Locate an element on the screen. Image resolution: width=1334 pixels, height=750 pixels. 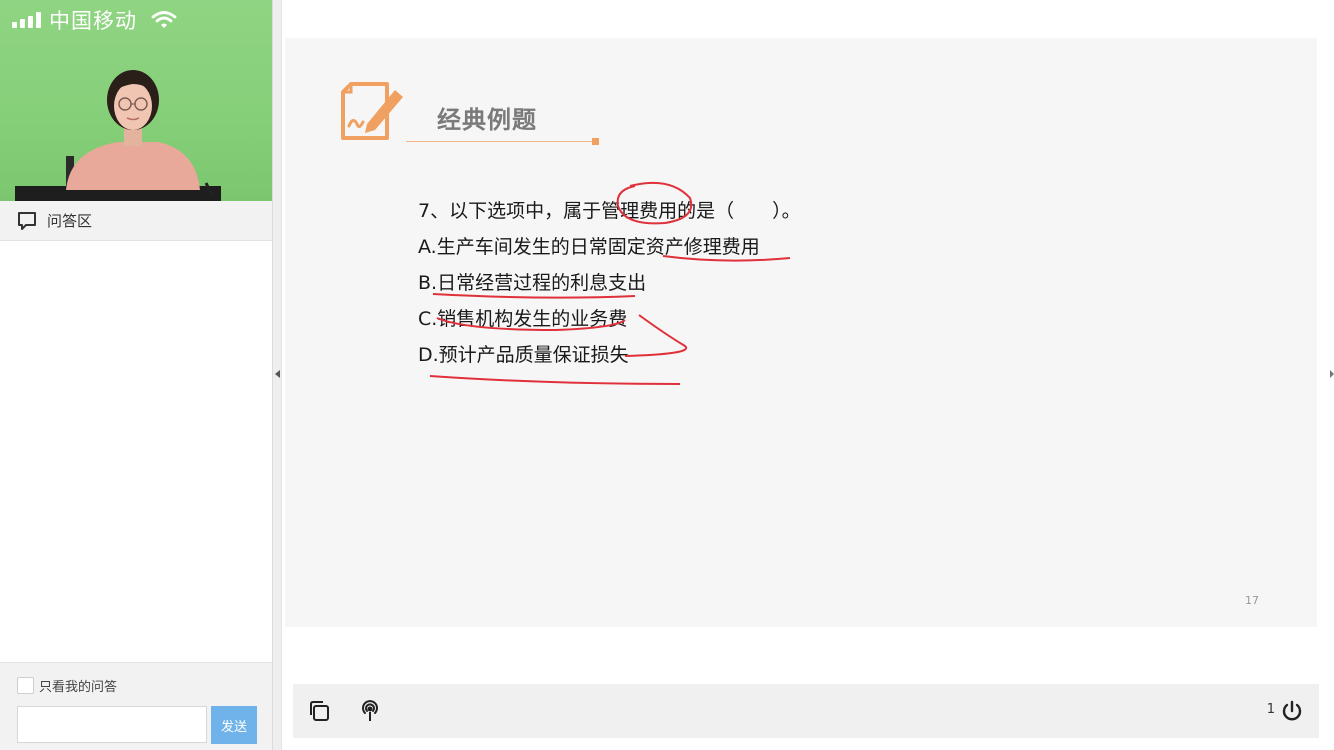
panel-splitter is located at coordinates (277, 375).